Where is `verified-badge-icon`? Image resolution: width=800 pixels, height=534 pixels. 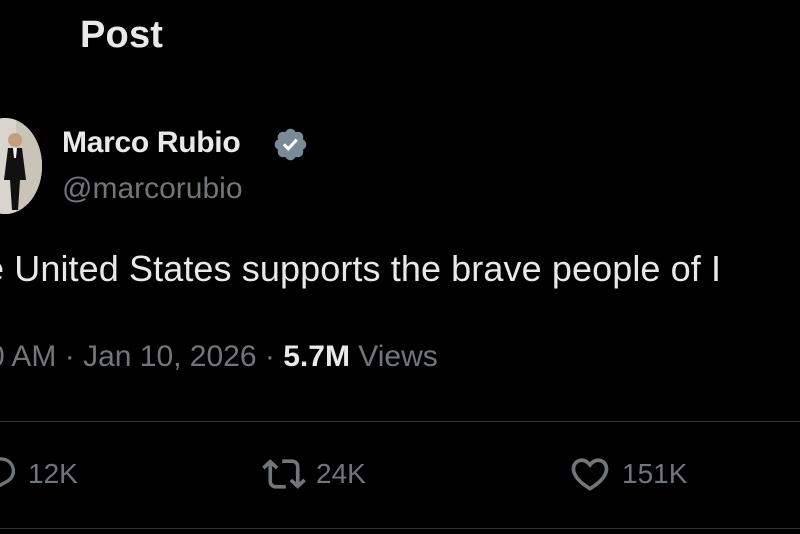
verified-badge-icon is located at coordinates (290, 144).